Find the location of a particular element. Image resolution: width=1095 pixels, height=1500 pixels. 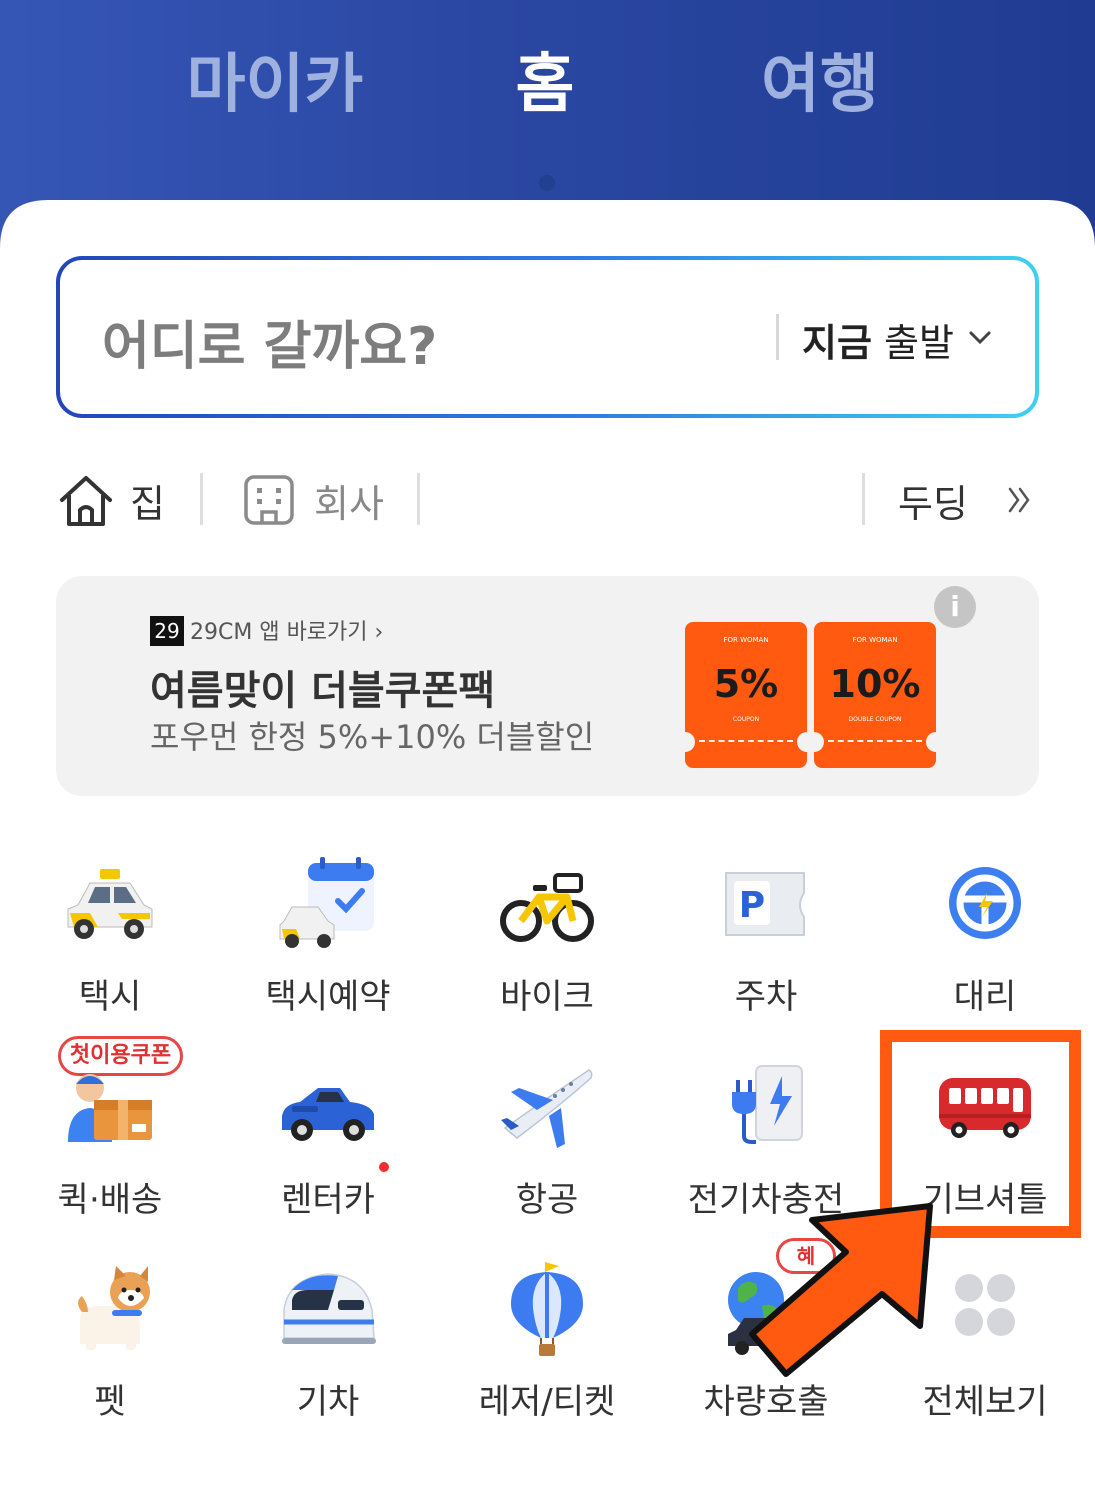

search-placeholder: 어디로 갈까요? is located at coordinates (269, 341).